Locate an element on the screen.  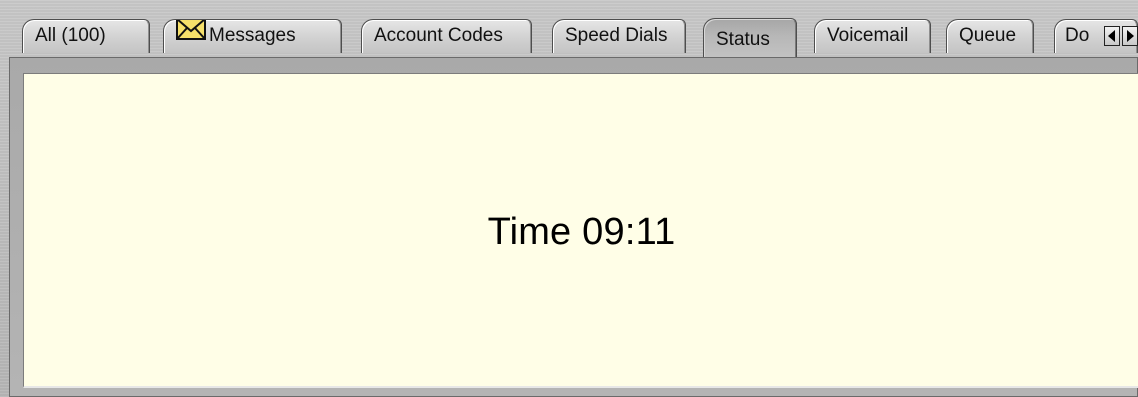
time-readout: Time 09:11 is located at coordinates (581, 232).